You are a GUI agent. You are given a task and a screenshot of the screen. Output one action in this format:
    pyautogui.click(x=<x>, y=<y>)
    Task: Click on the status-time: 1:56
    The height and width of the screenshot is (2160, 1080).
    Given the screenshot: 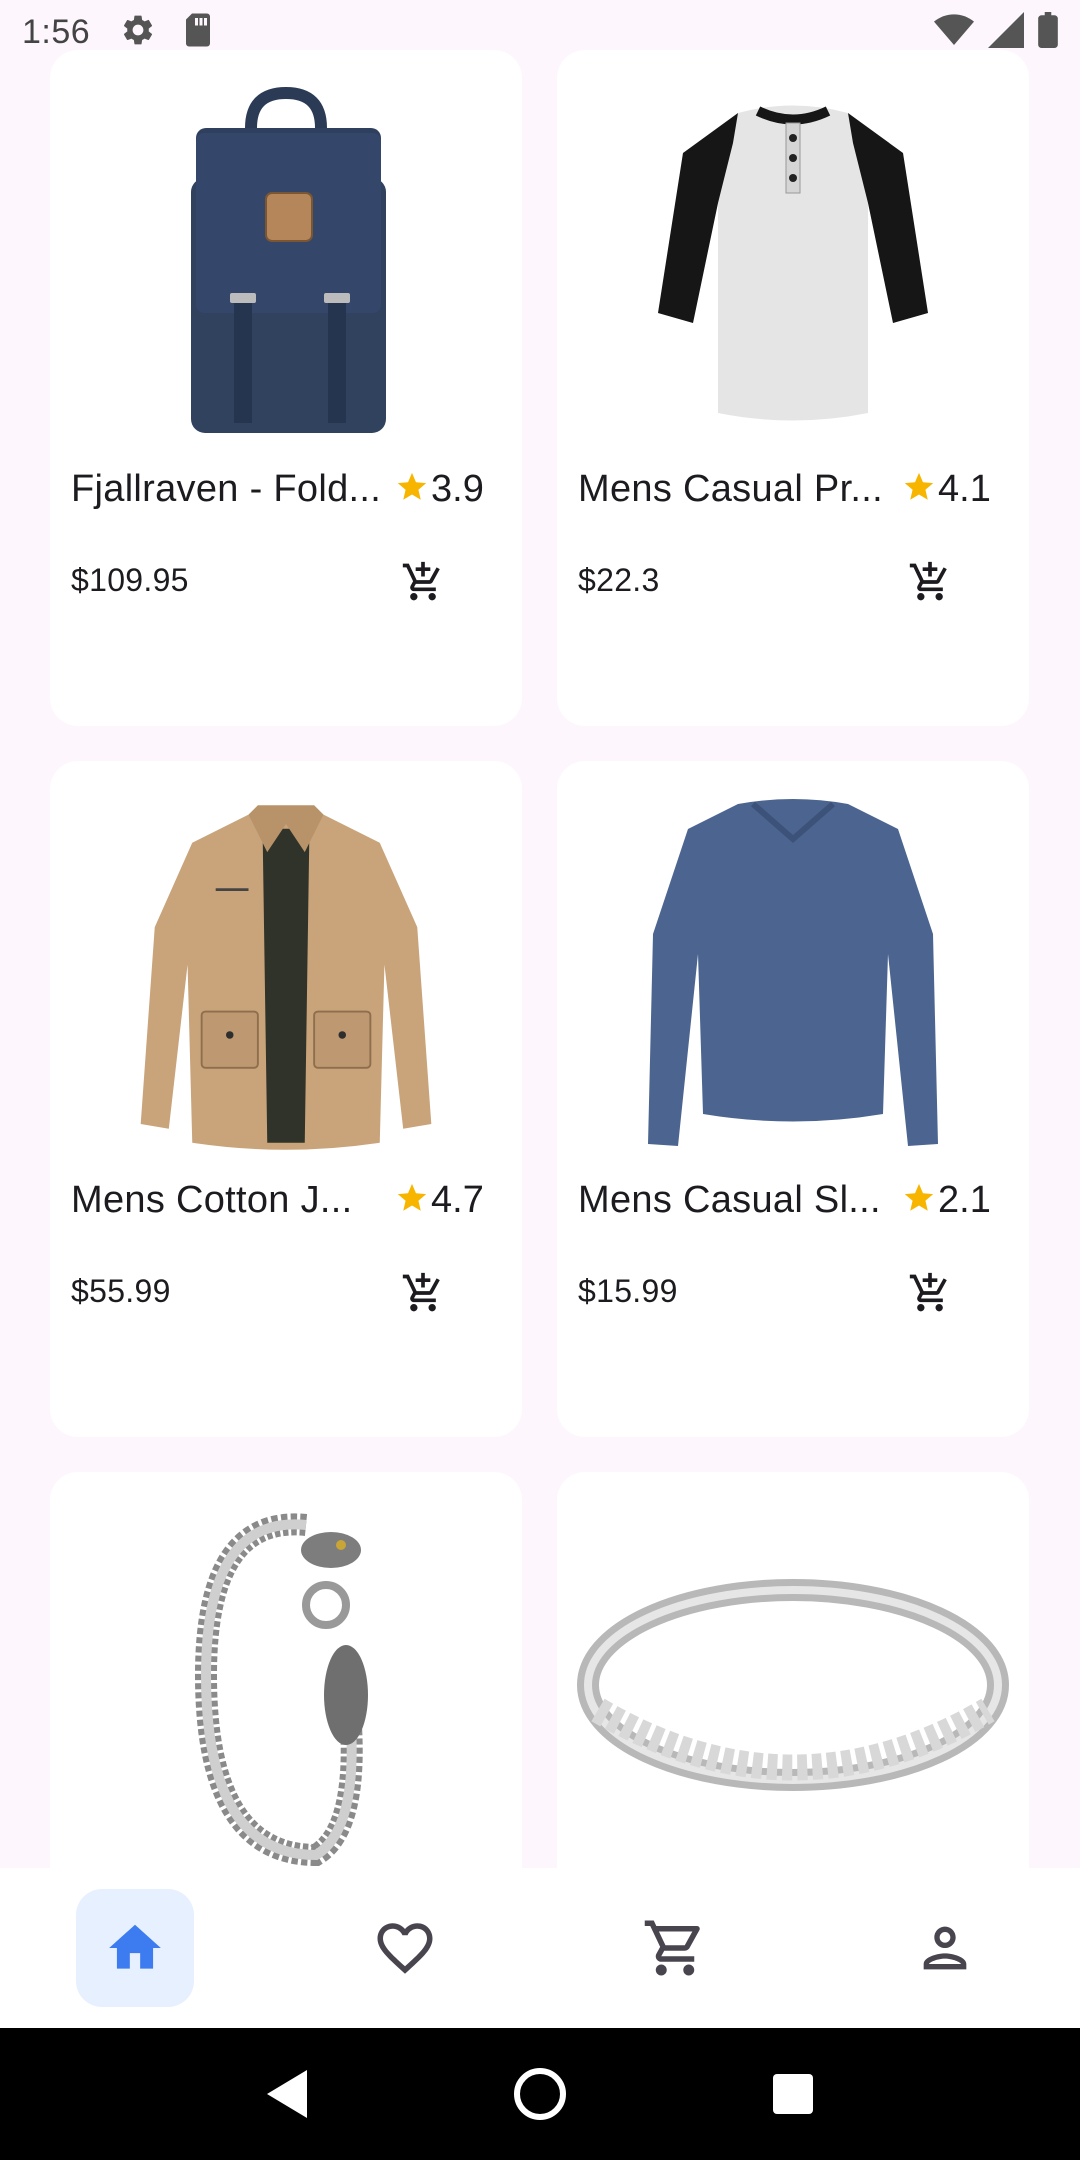 What is the action you would take?
    pyautogui.click(x=56, y=31)
    